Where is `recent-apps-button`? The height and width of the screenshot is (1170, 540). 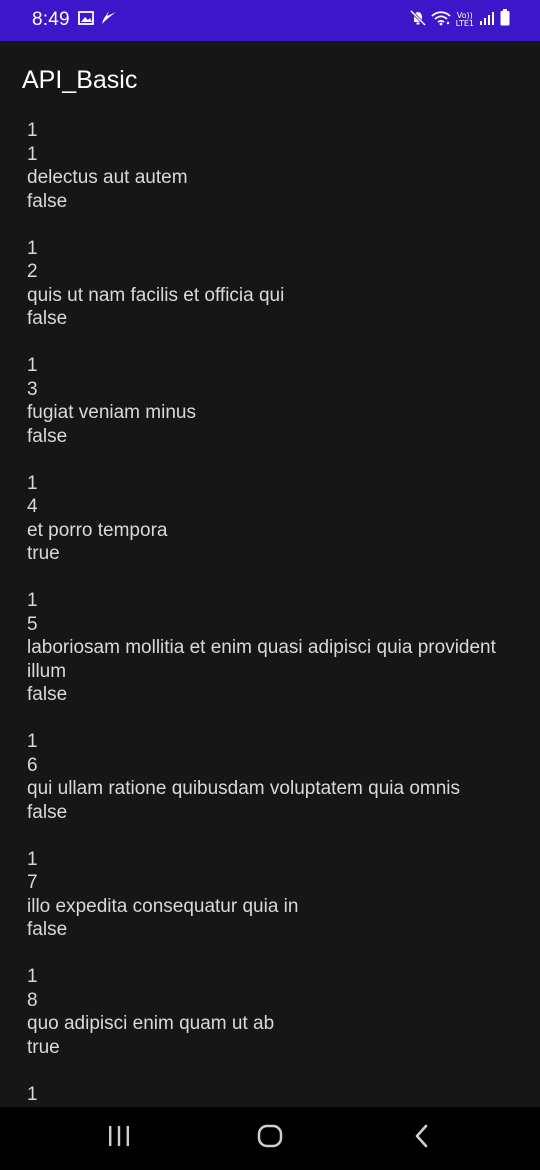 recent-apps-button is located at coordinates (119, 1138).